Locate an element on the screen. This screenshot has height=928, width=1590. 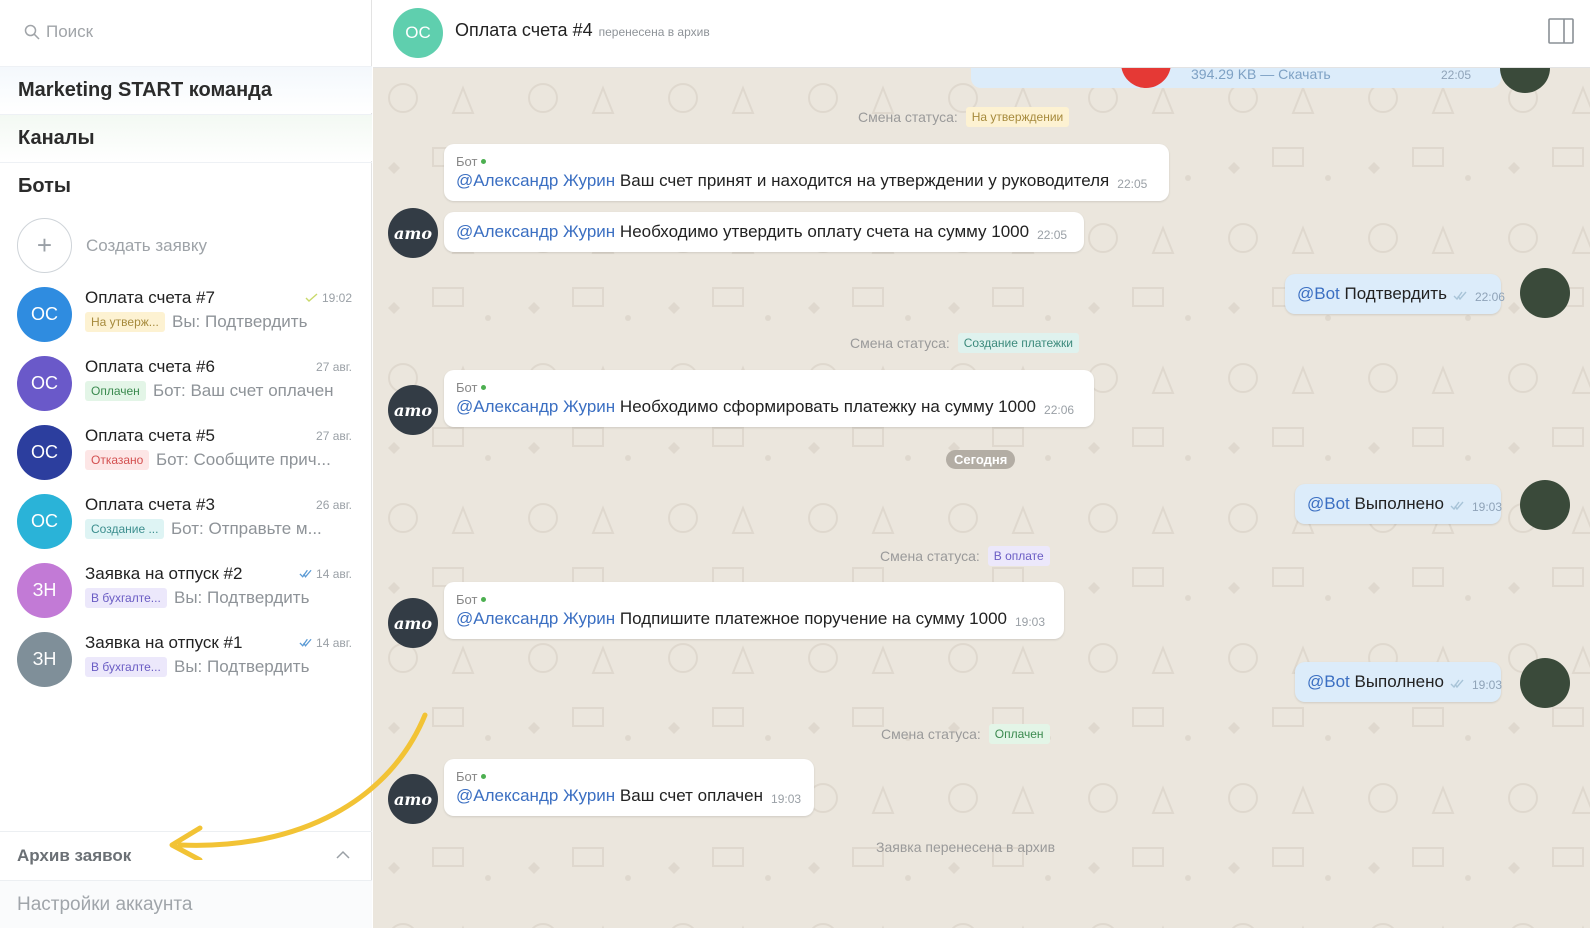
archive-section-toggle: Архив заявок is located at coordinates (186, 855).